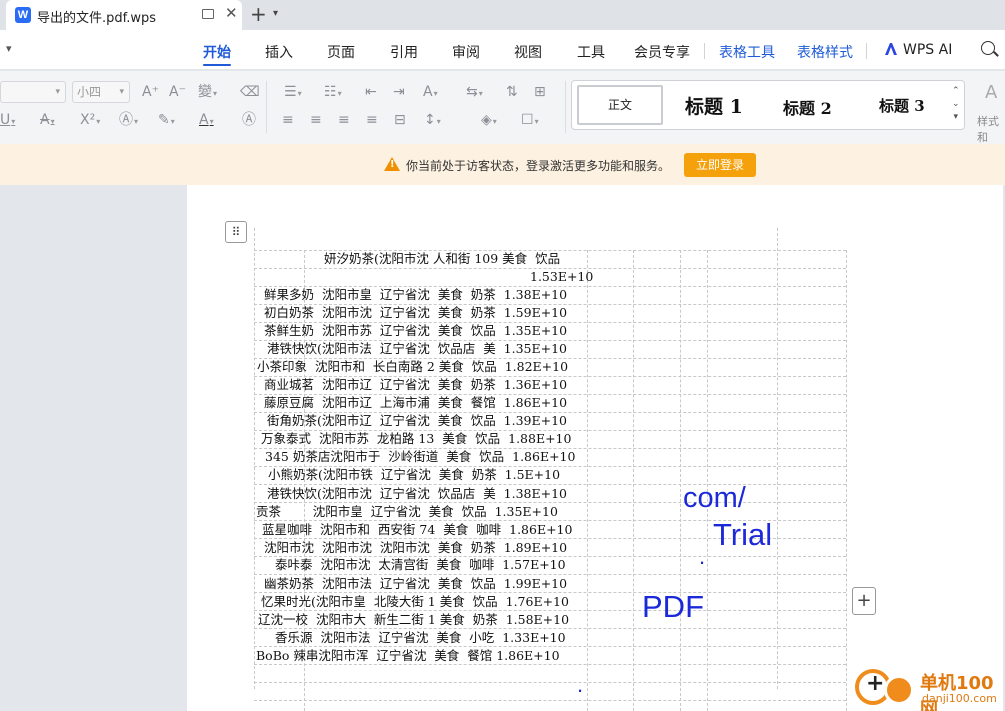  I want to click on document-tab-title: 导出的文件.pdf.wps, so click(97, 18).